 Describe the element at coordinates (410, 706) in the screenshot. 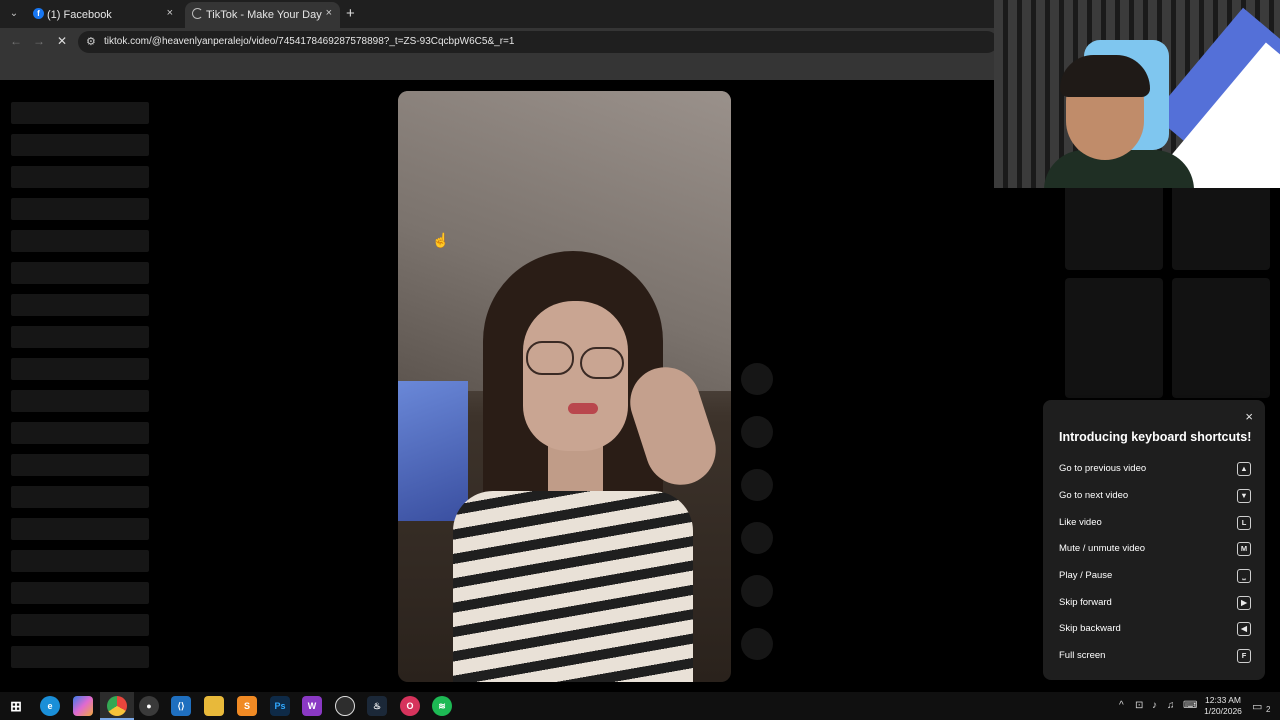

I see `opera-gx-icon: O` at that location.